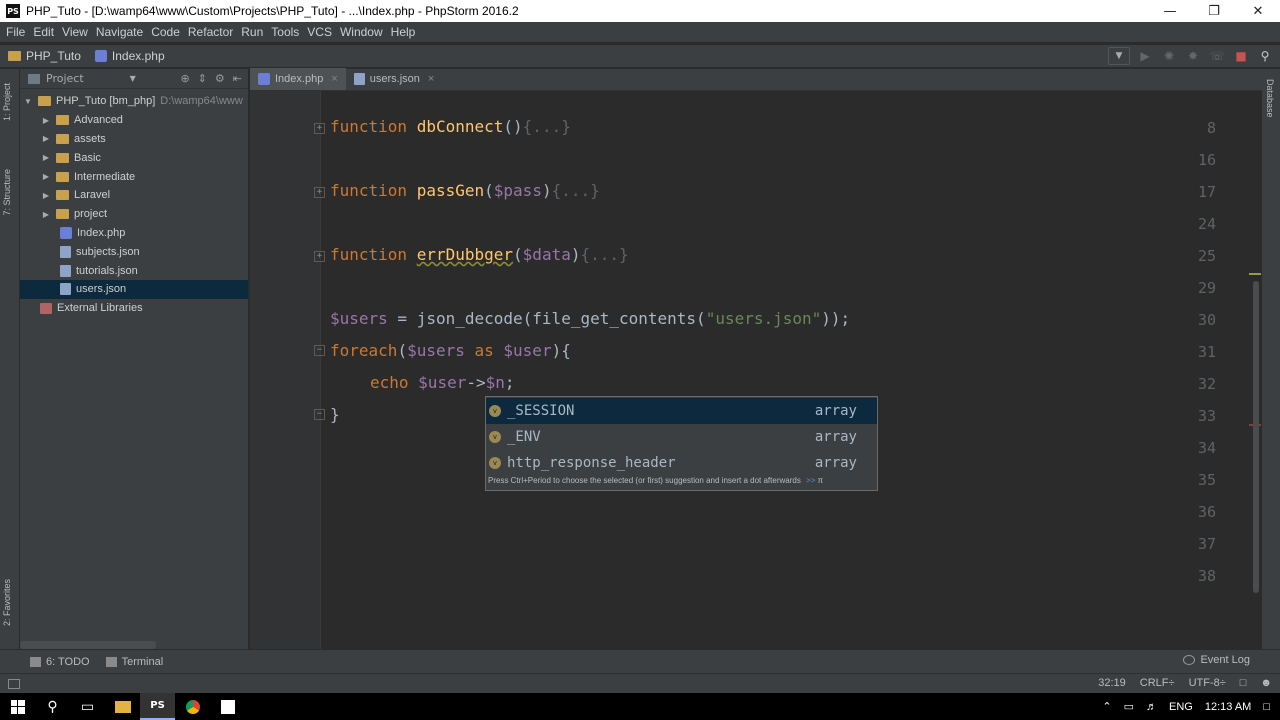 The width and height of the screenshot is (1280, 720). Describe the element at coordinates (394, 79) in the screenshot. I see `tab-users-json: users.json ×` at that location.